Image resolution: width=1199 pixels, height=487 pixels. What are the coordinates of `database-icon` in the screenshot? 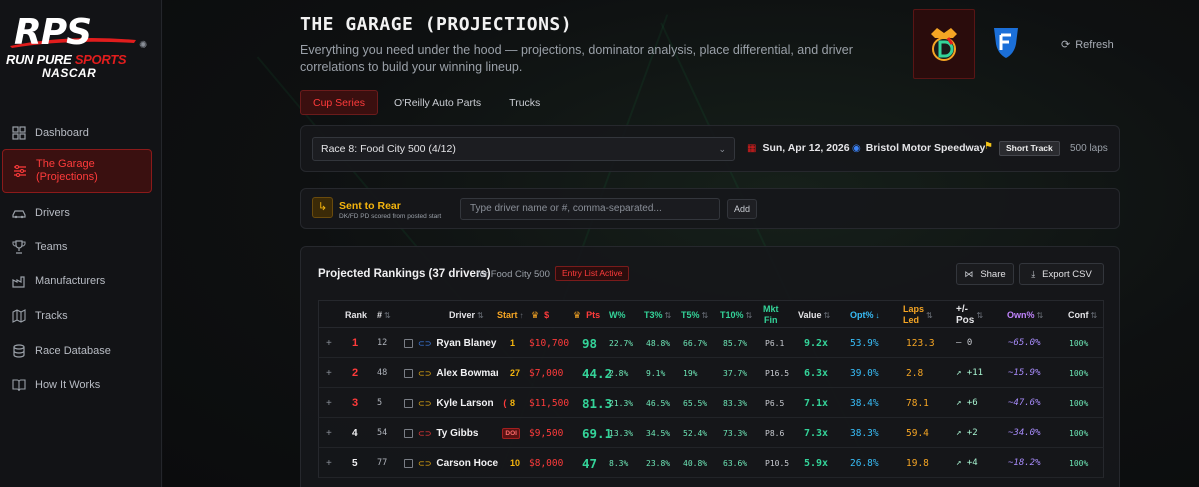 It's located at (19, 351).